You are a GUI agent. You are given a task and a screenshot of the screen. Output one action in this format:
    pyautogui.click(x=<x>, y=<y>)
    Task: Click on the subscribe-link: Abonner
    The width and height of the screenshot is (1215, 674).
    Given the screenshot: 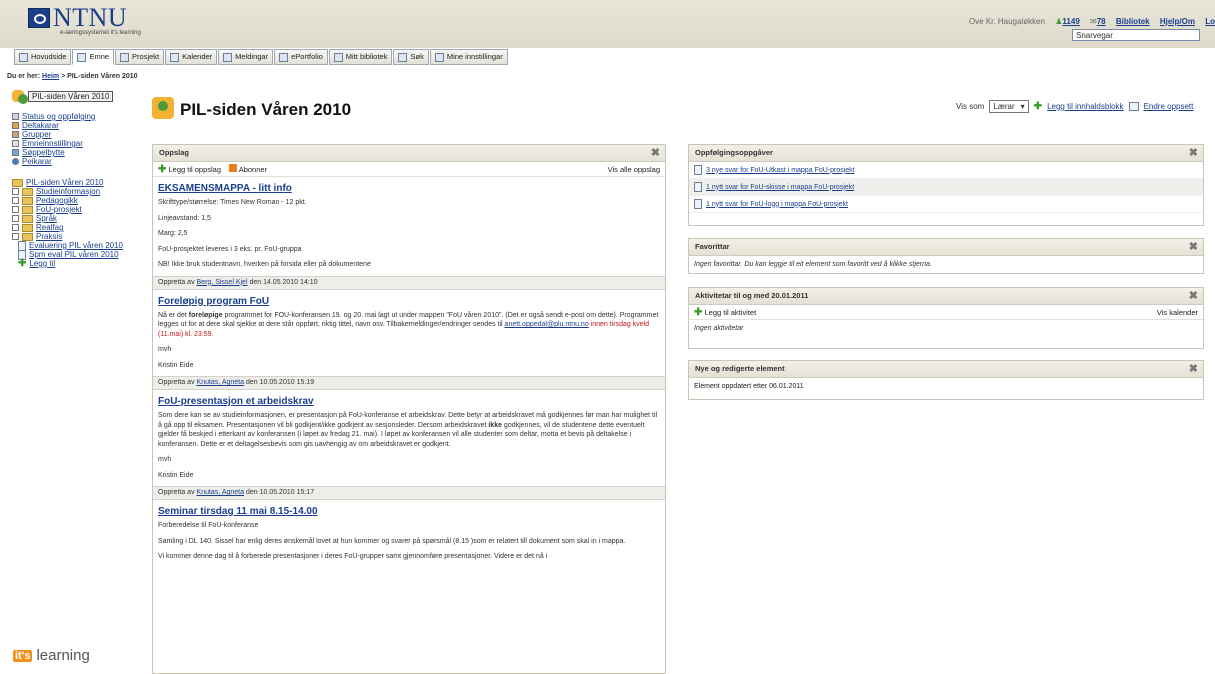 What is the action you would take?
    pyautogui.click(x=253, y=169)
    